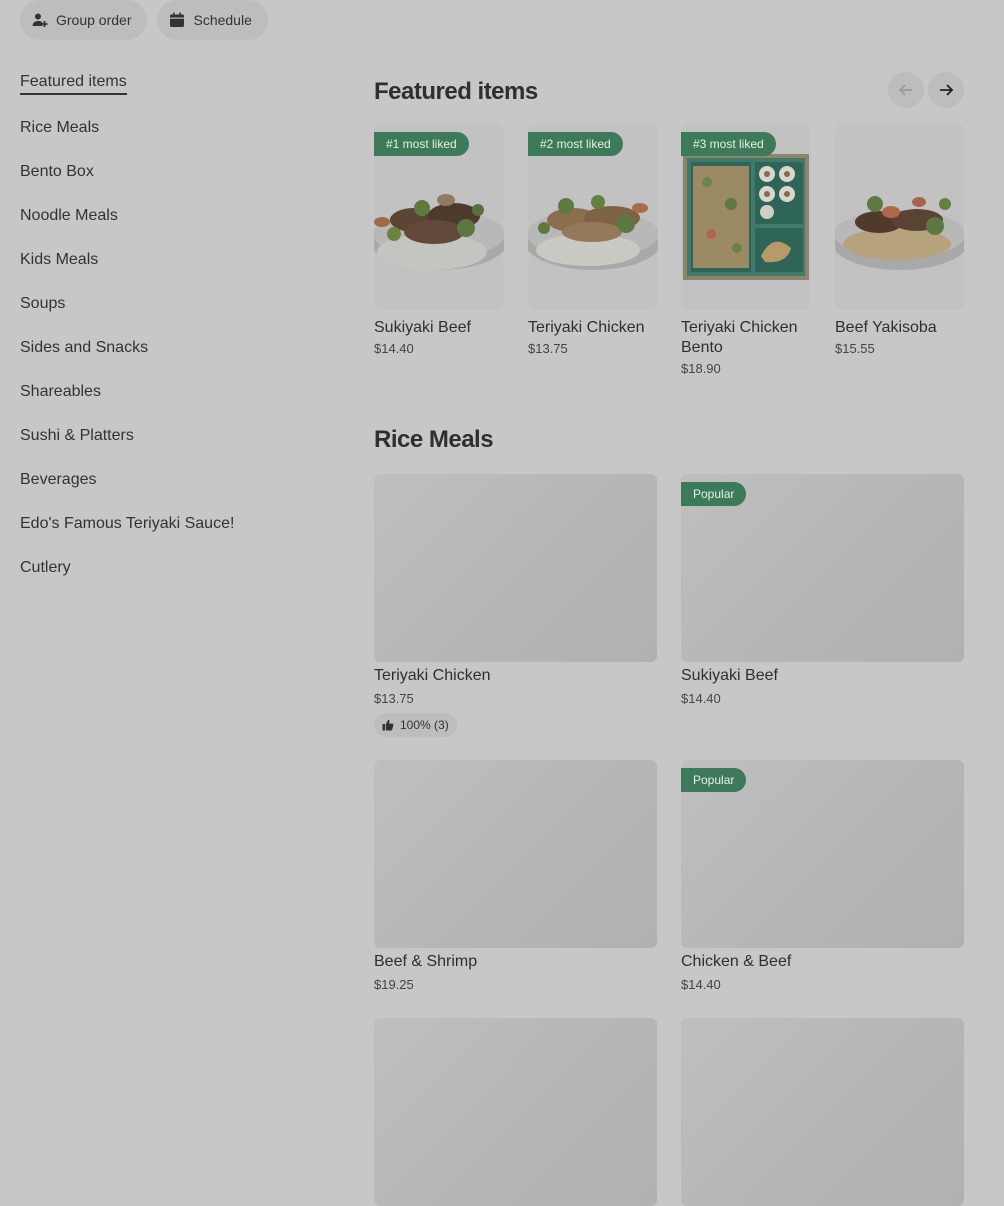 This screenshot has width=1004, height=1206. Describe the element at coordinates (575, 144) in the screenshot. I see `most-liked-badge: #2 most liked` at that location.